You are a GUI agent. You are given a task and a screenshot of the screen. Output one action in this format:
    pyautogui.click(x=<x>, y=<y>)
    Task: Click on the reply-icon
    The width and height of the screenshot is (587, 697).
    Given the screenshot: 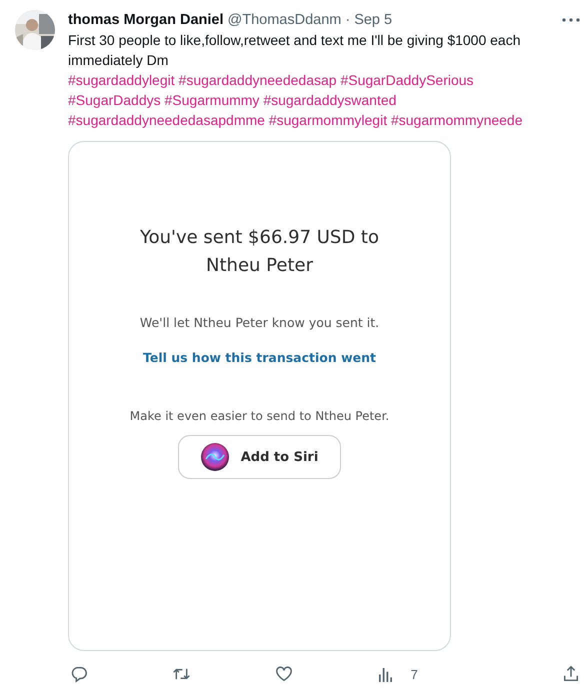 What is the action you would take?
    pyautogui.click(x=79, y=674)
    